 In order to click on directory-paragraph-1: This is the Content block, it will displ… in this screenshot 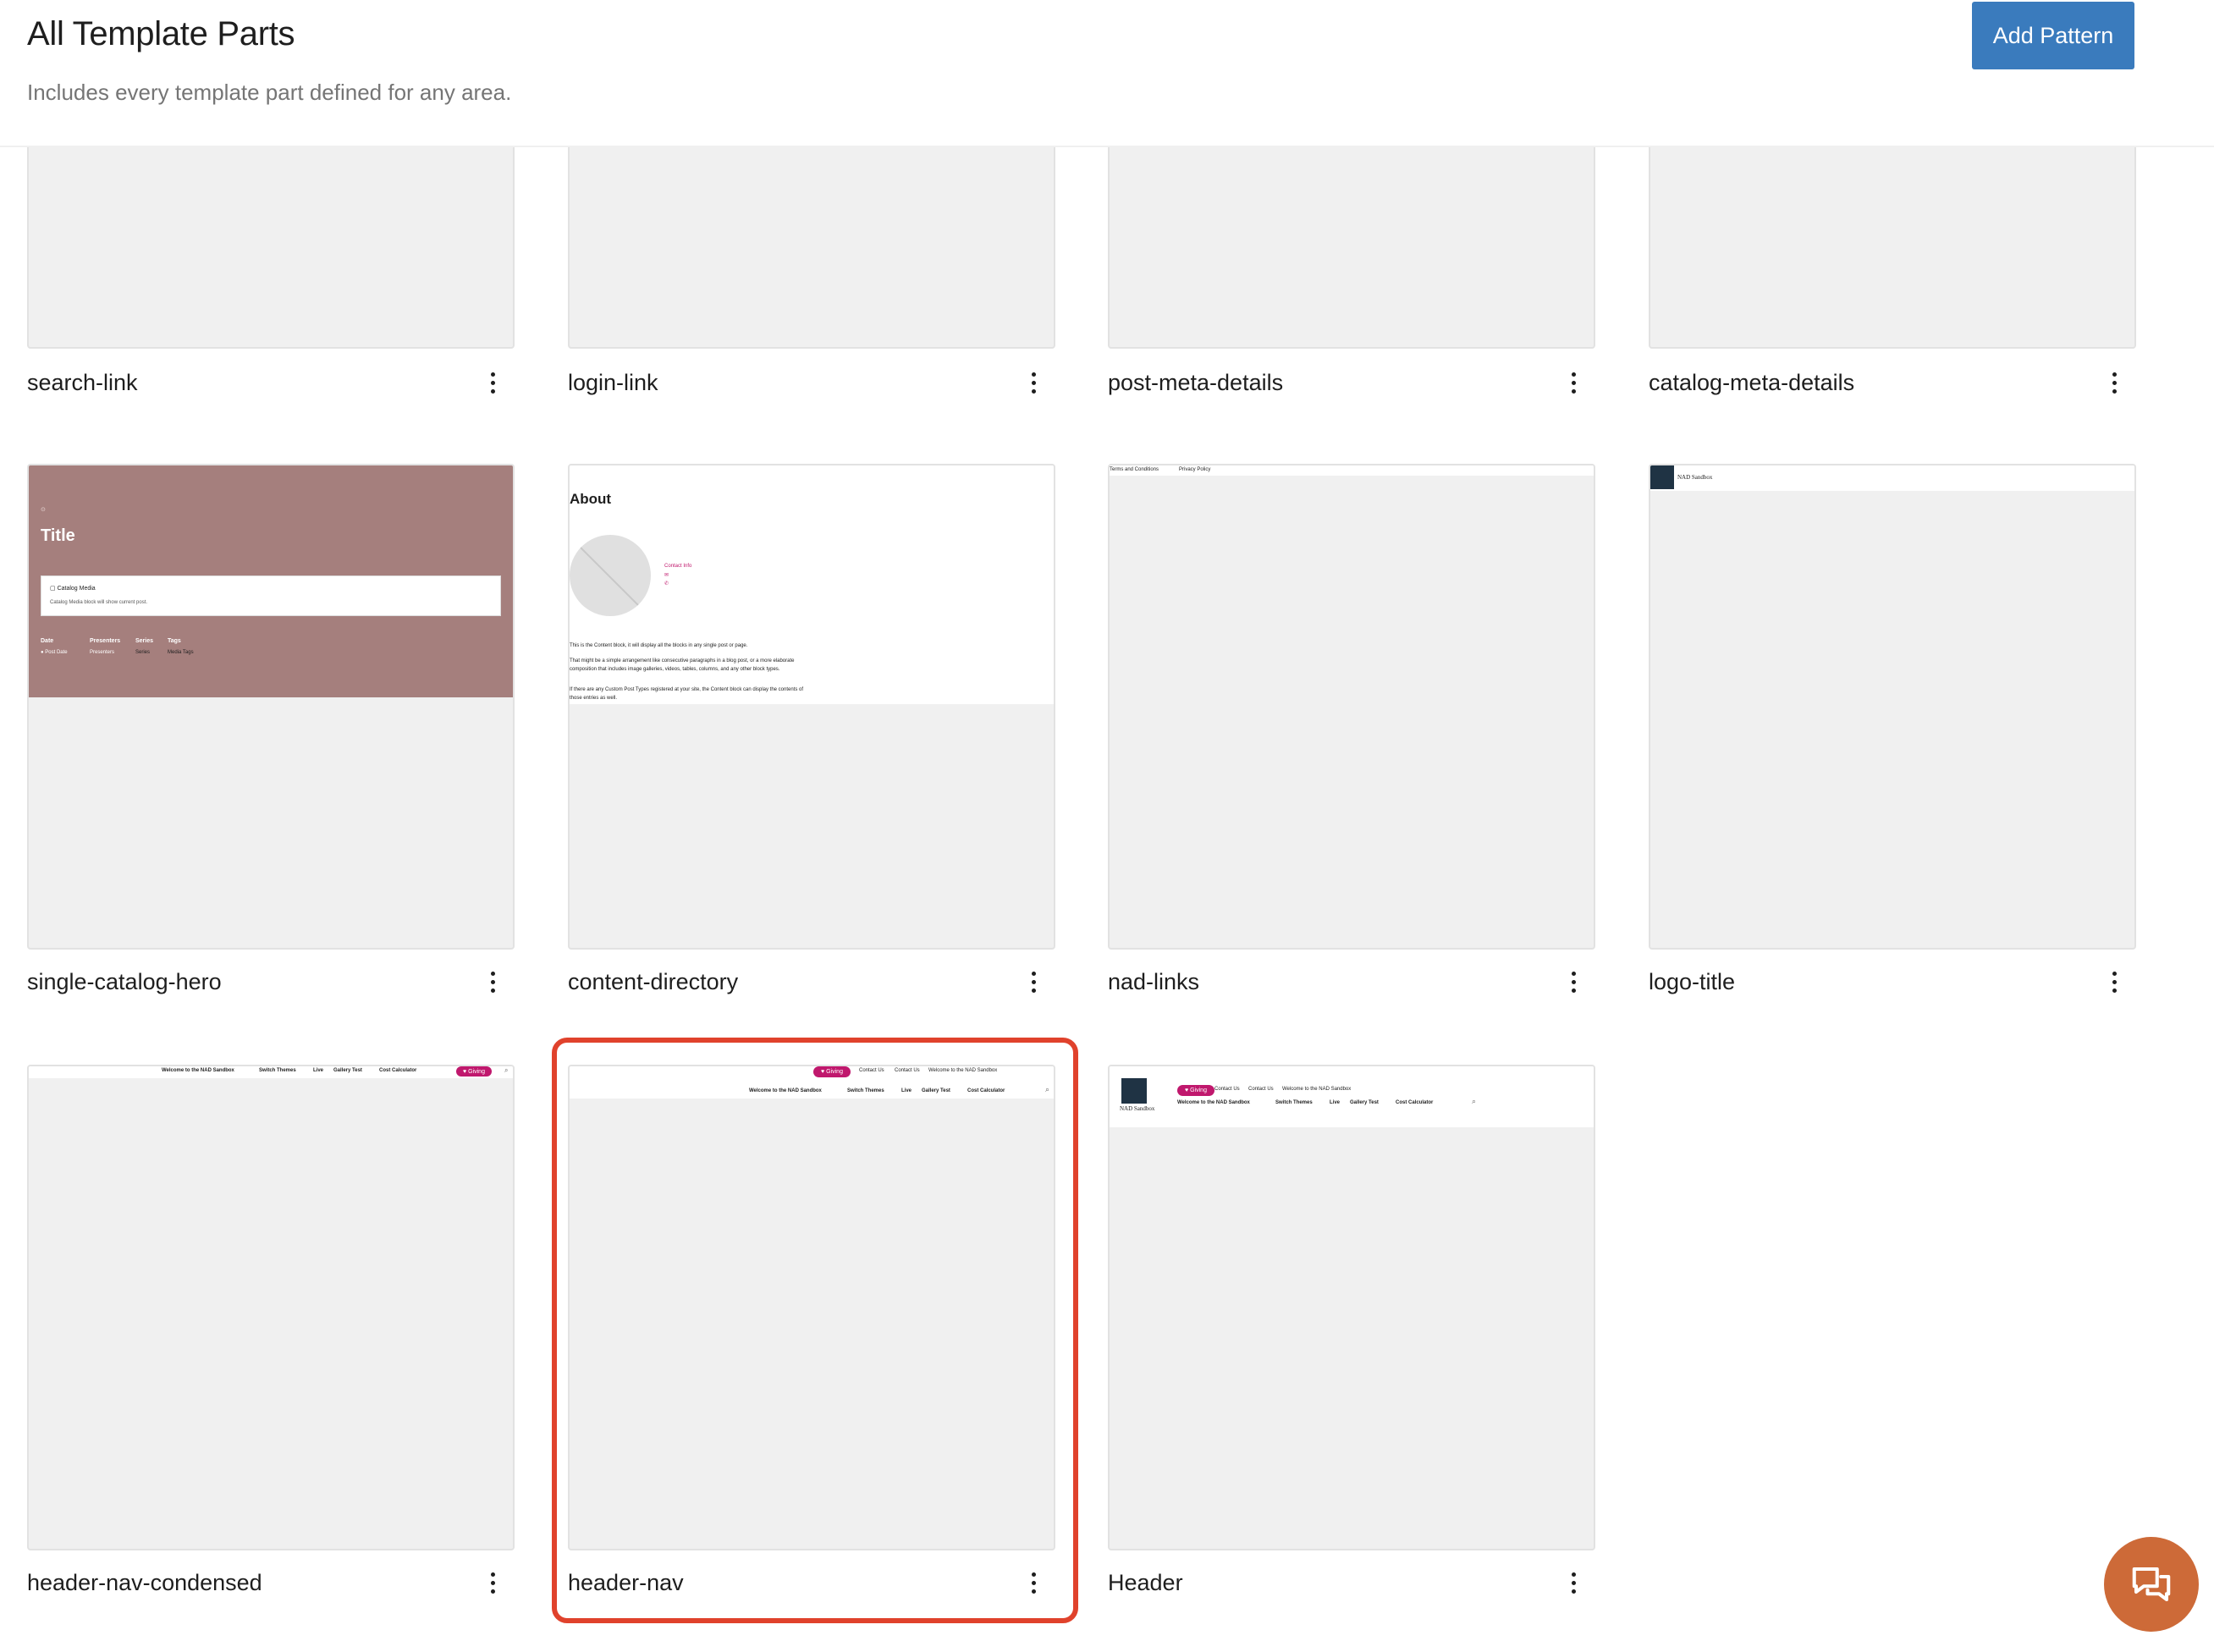, I will do `click(659, 645)`.